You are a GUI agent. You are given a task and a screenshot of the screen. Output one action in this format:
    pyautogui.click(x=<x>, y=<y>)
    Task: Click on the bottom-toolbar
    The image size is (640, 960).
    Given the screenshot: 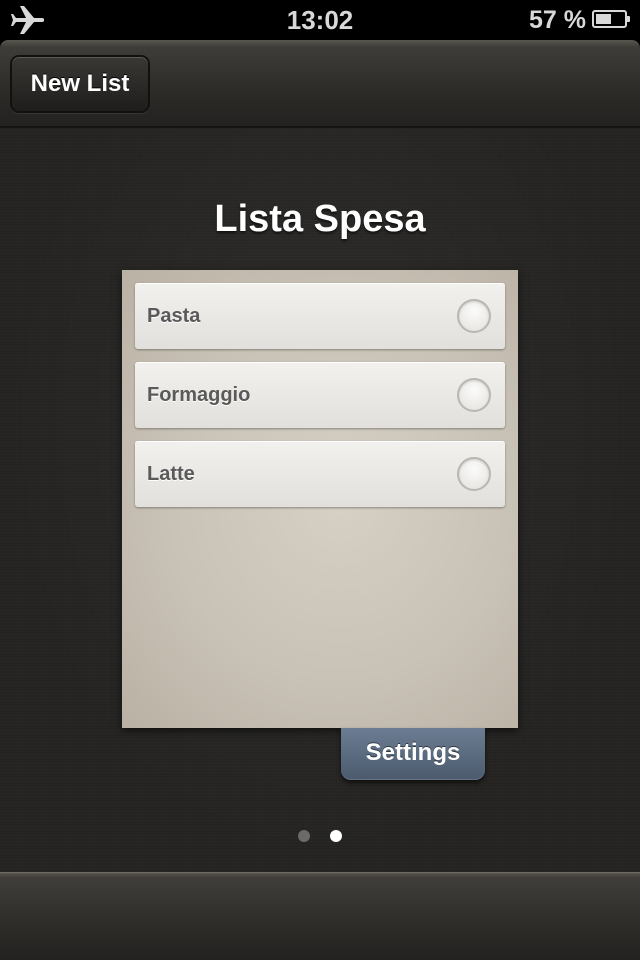 What is the action you would take?
    pyautogui.click(x=320, y=916)
    